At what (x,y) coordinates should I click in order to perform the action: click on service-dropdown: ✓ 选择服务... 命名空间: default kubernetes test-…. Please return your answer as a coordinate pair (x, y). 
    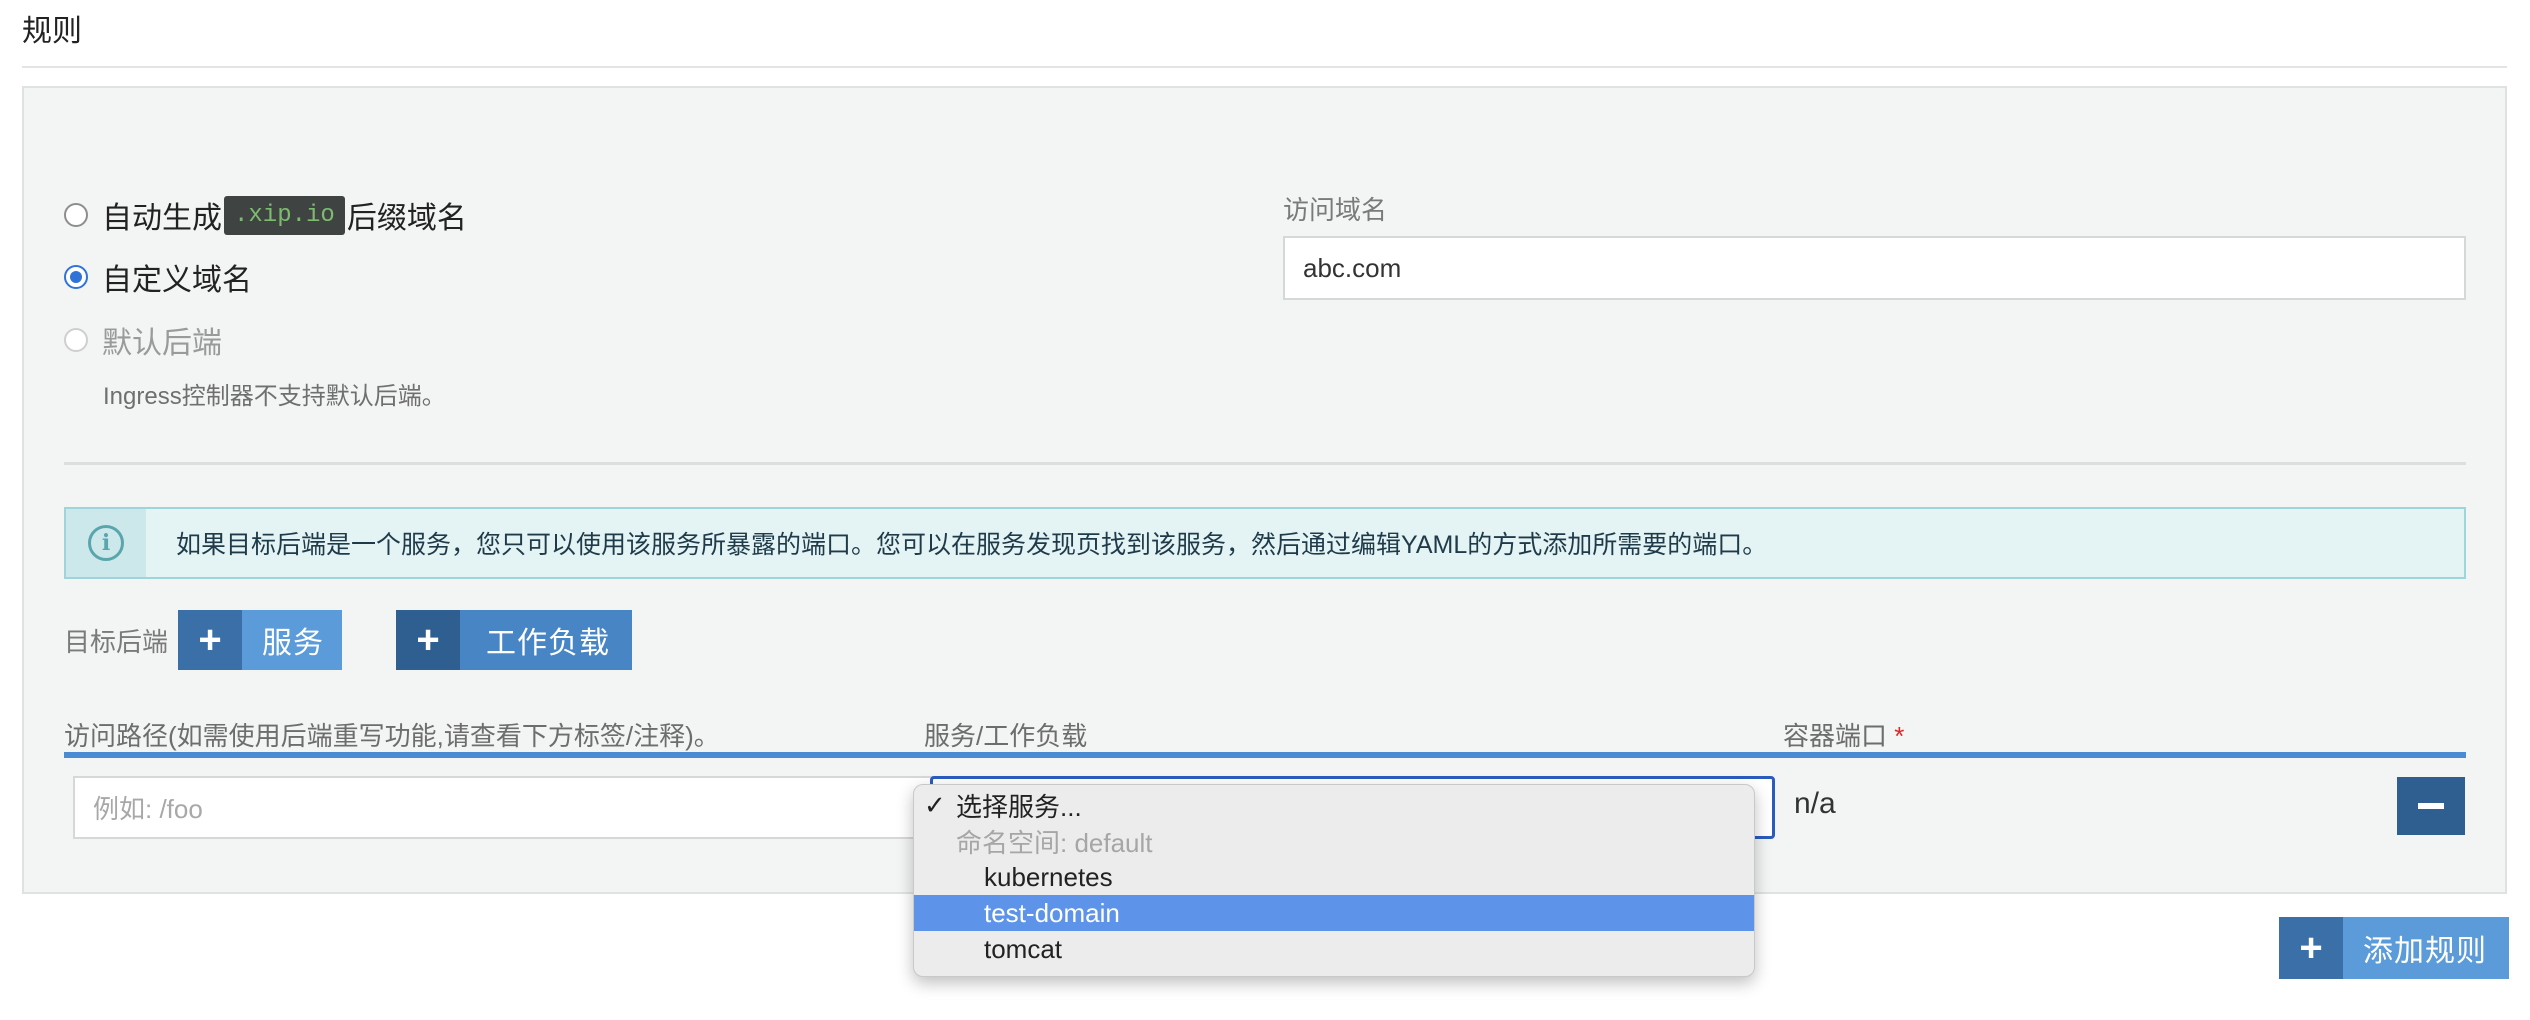
    Looking at the image, I should click on (1334, 880).